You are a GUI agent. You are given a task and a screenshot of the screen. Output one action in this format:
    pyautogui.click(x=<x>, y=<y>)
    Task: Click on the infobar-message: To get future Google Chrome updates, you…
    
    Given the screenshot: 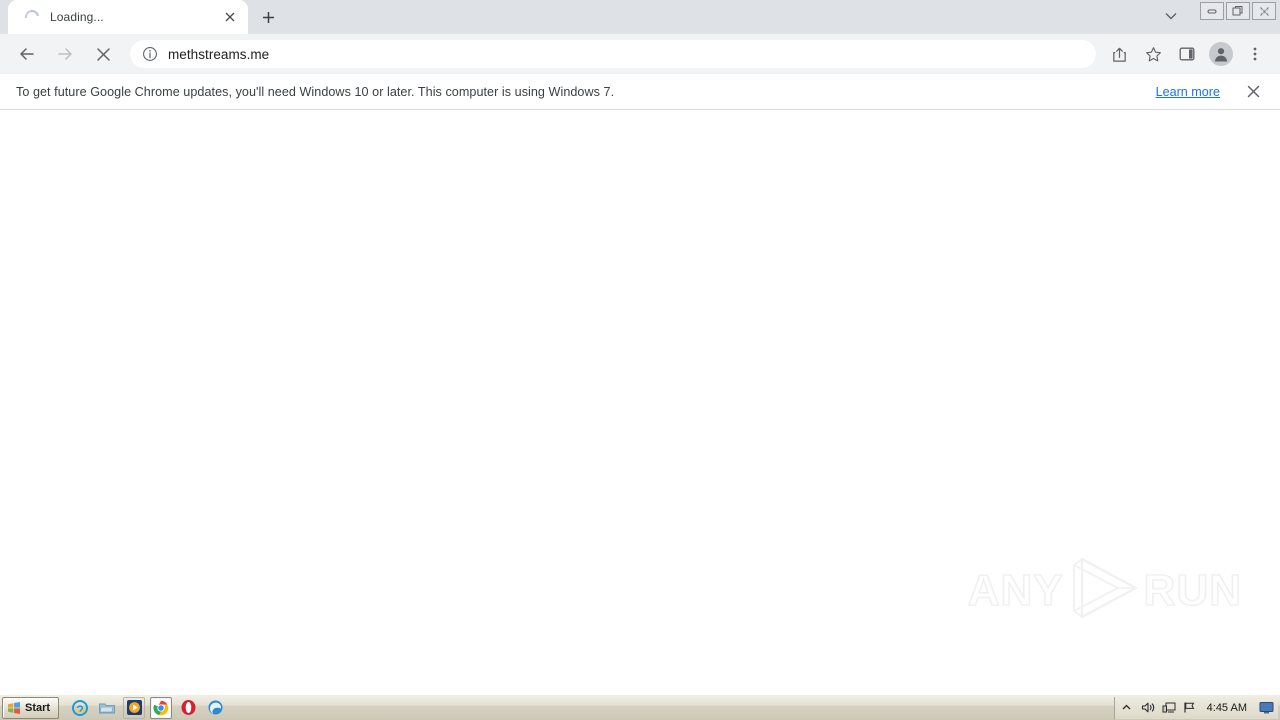 What is the action you would take?
    pyautogui.click(x=315, y=91)
    